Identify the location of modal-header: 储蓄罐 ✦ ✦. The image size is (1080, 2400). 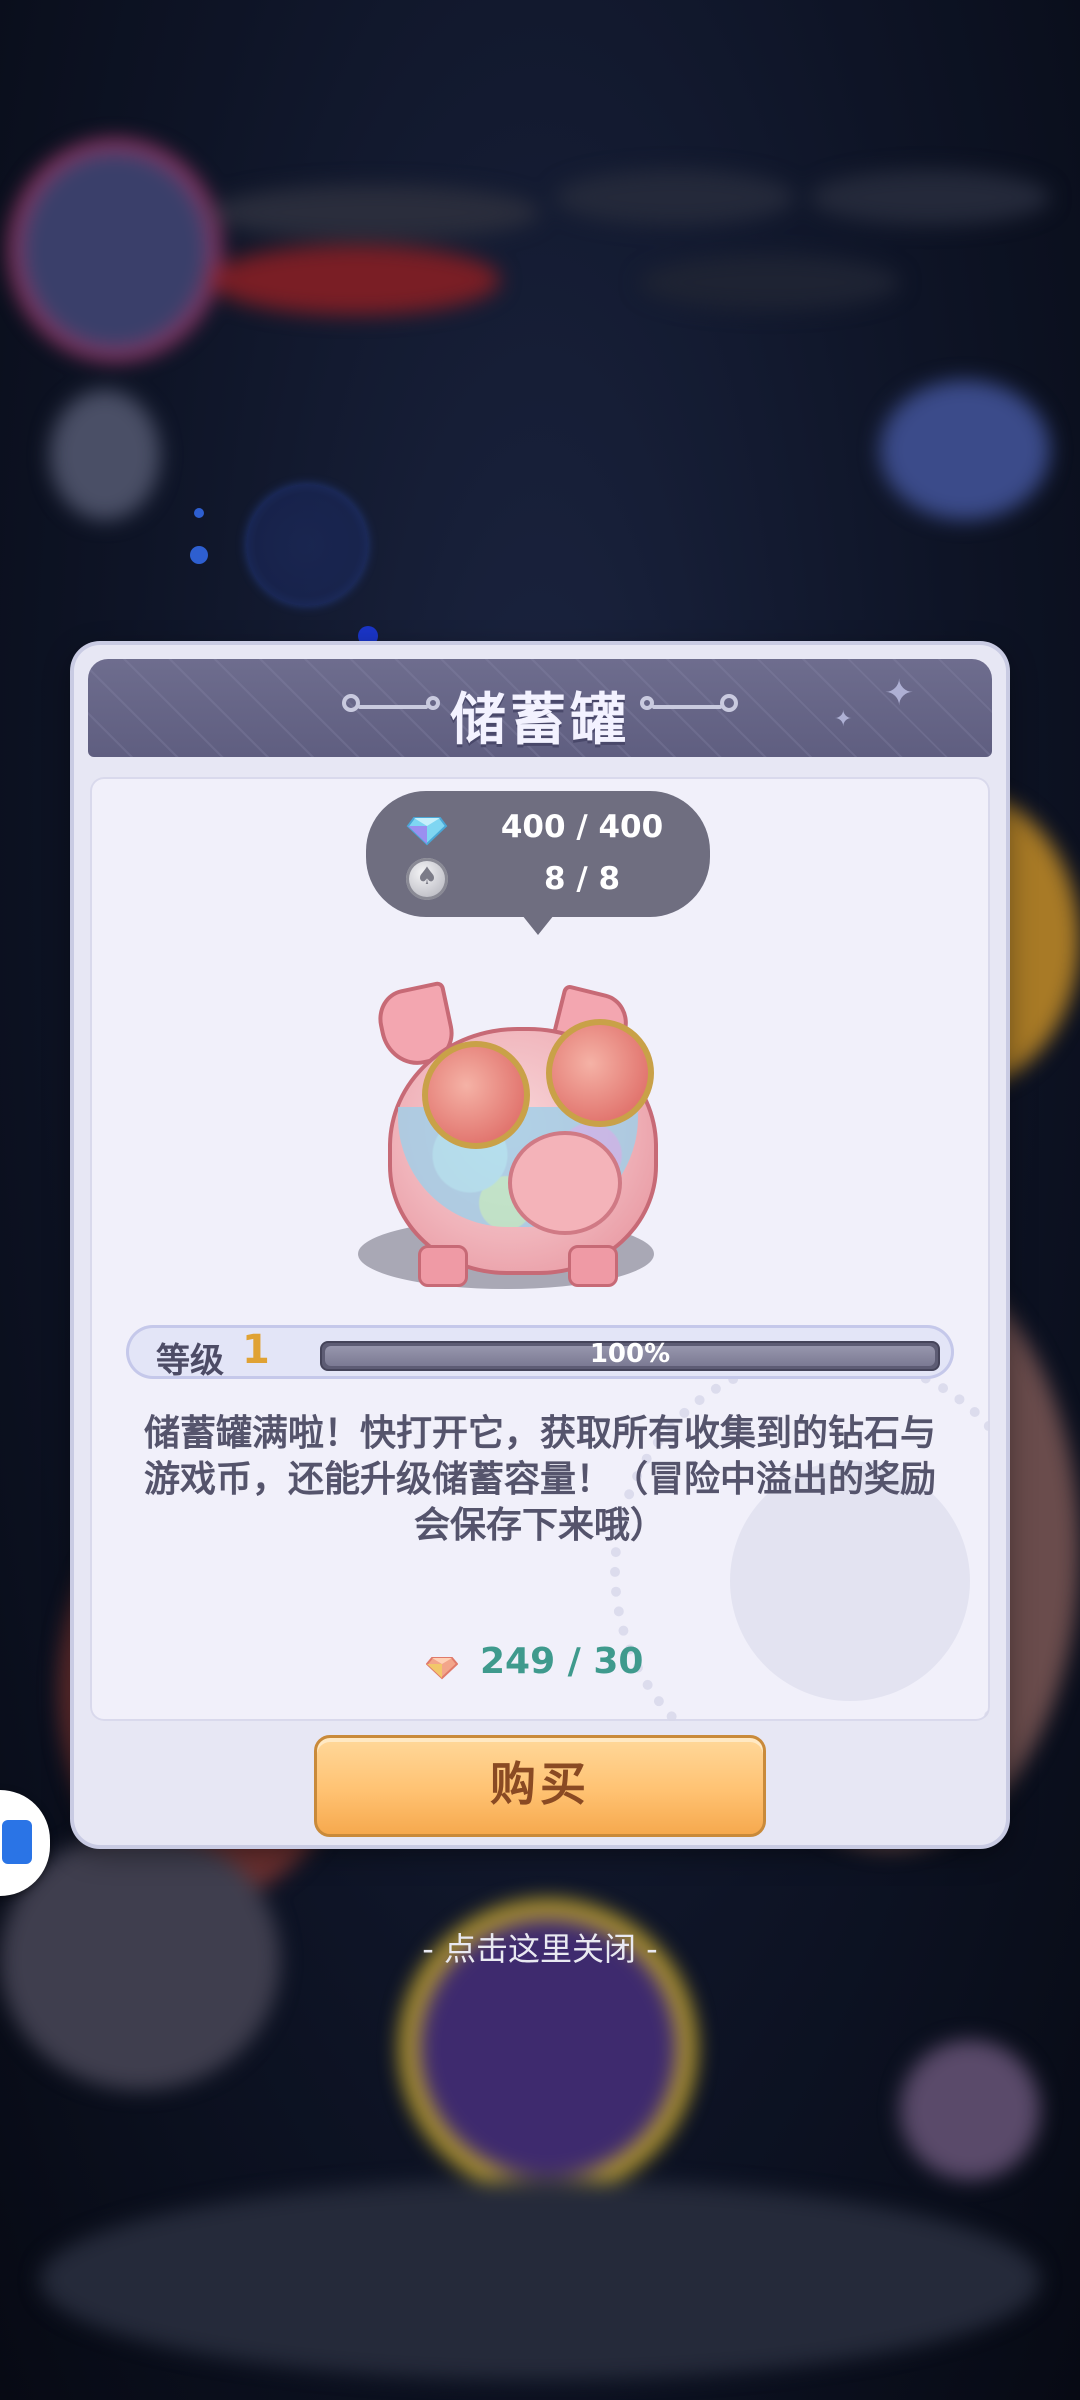
(540, 708).